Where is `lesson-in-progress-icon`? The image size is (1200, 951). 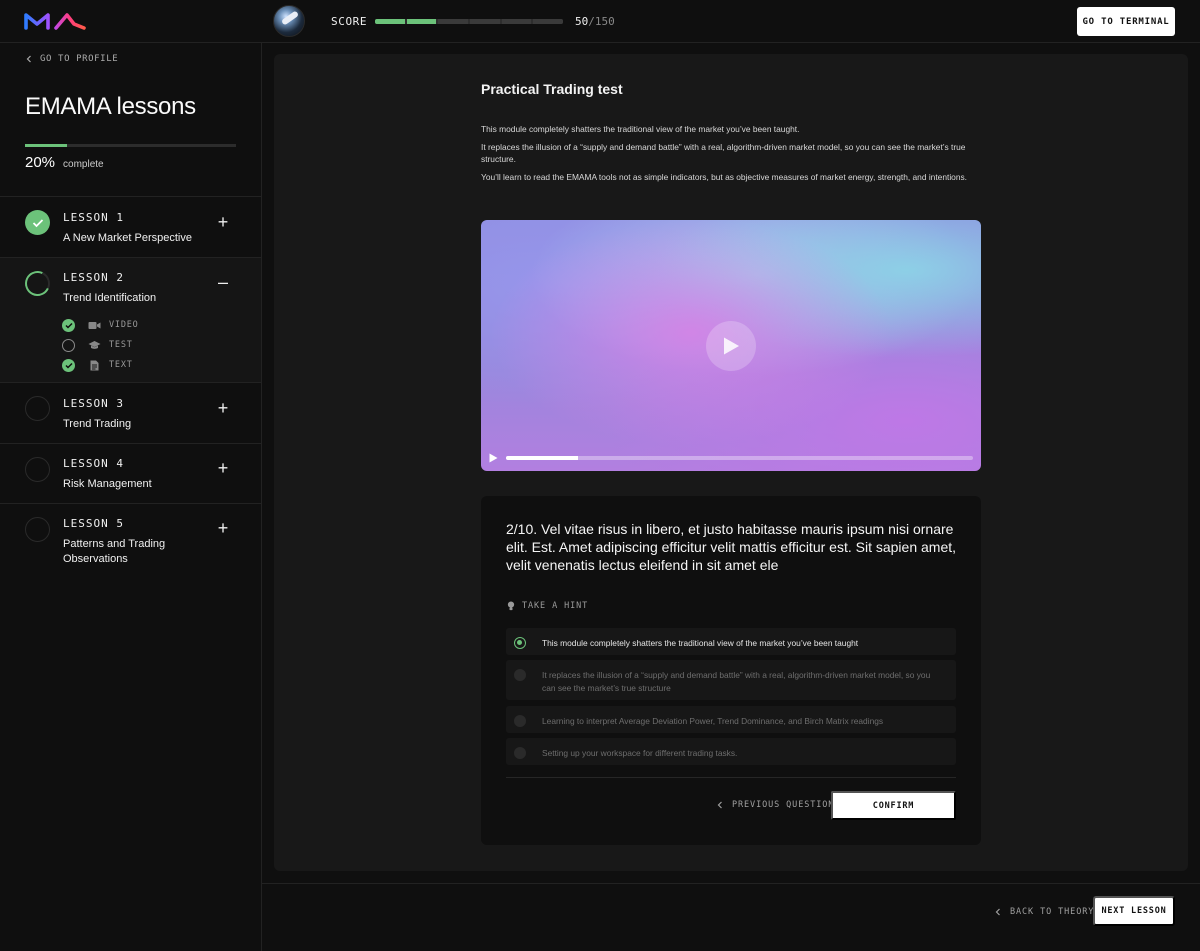 lesson-in-progress-icon is located at coordinates (37, 283).